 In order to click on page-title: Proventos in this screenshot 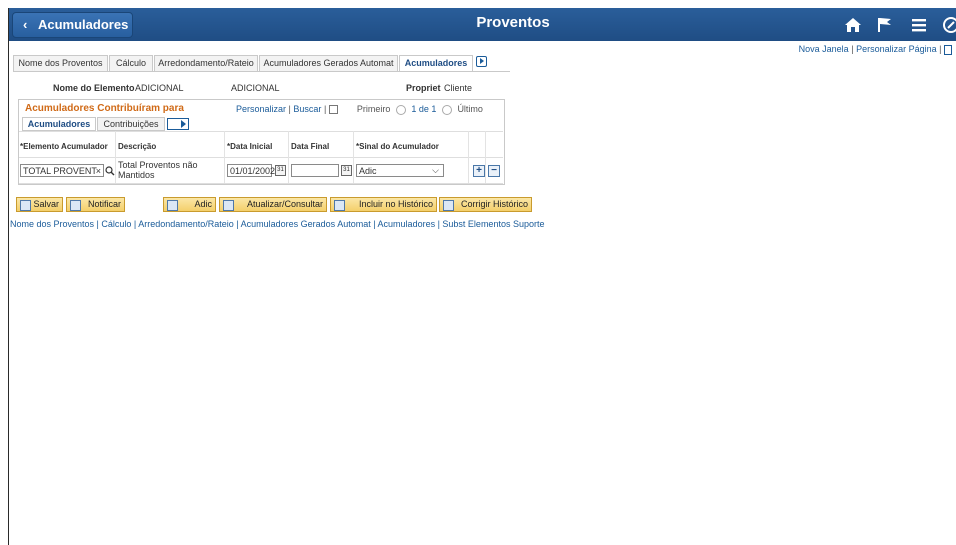, I will do `click(513, 22)`.